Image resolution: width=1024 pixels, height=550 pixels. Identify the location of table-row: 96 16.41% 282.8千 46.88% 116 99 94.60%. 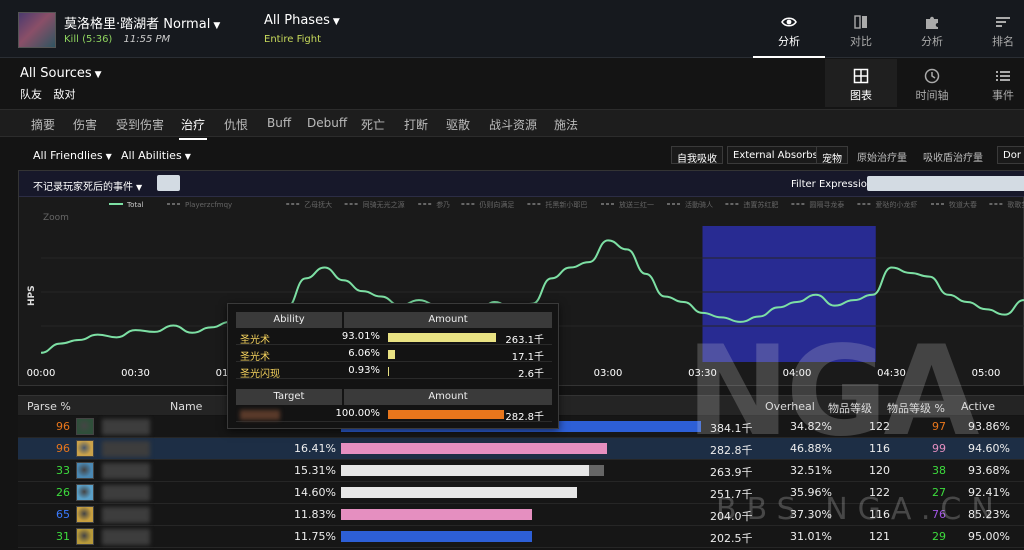
(521, 449).